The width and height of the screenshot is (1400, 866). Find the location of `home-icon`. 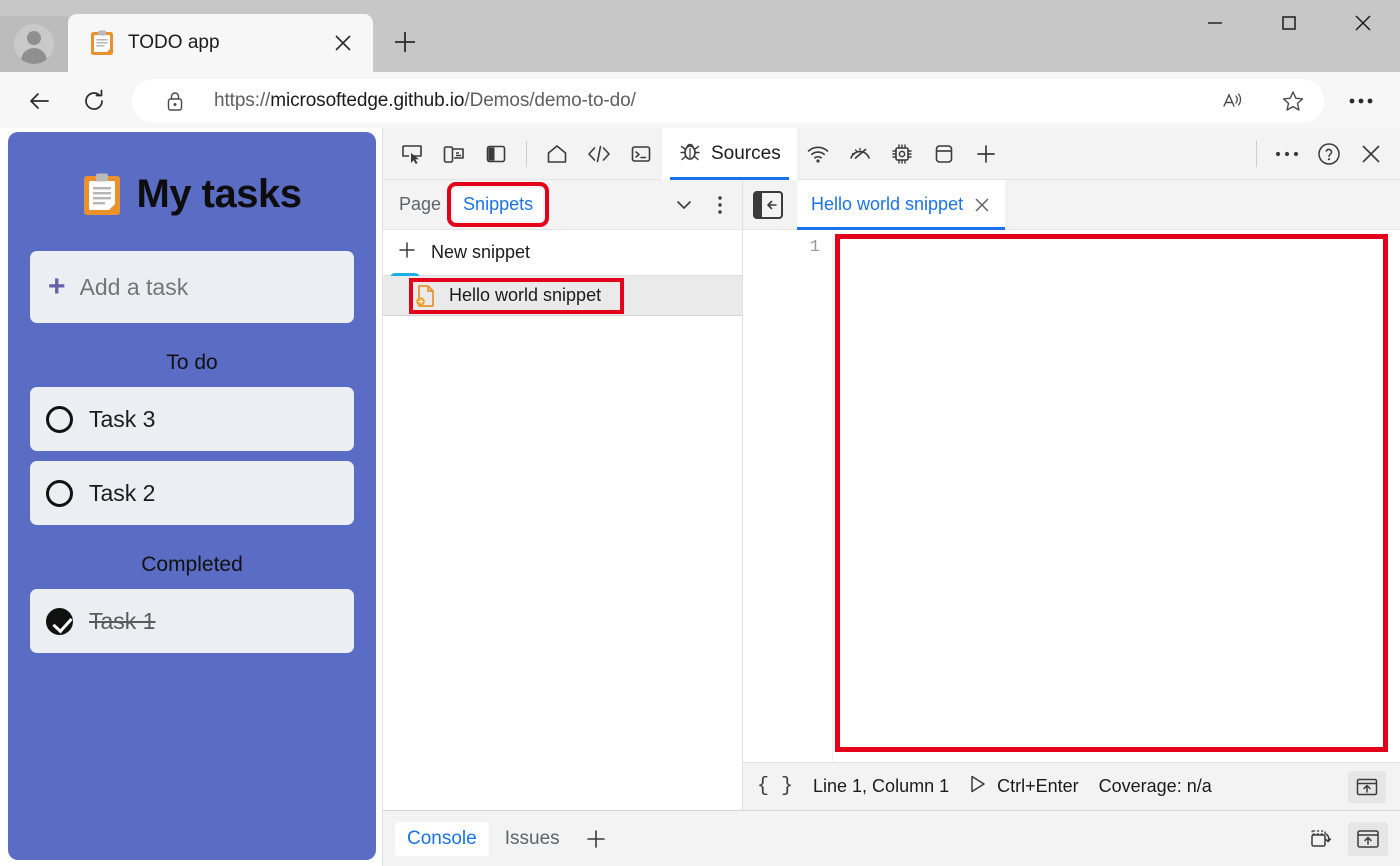

home-icon is located at coordinates (557, 154).